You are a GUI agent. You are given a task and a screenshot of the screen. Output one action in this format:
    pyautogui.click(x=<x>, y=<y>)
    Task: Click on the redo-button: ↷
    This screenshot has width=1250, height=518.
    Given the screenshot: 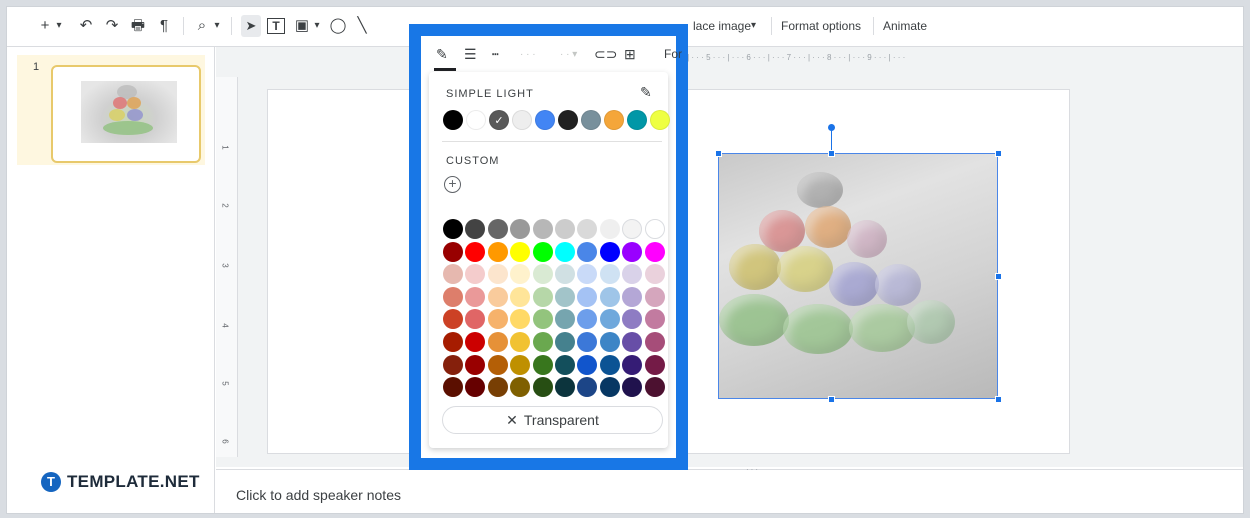 What is the action you would take?
    pyautogui.click(x=112, y=26)
    